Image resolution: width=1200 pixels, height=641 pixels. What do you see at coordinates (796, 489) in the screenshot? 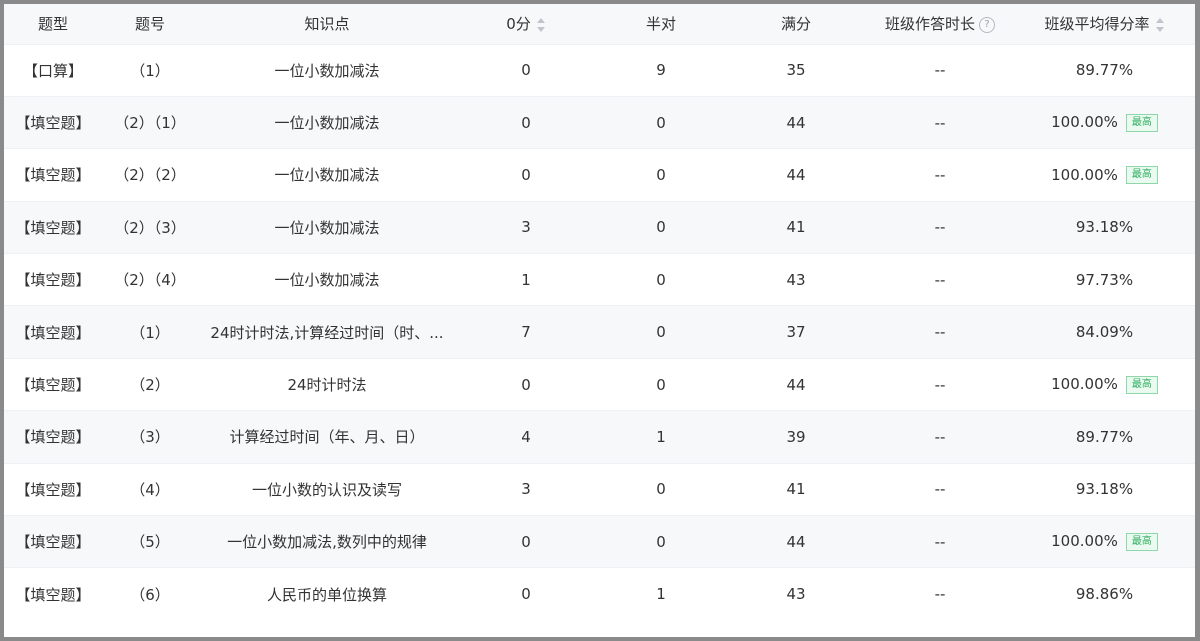
I see `cell-full-text: 41` at bounding box center [796, 489].